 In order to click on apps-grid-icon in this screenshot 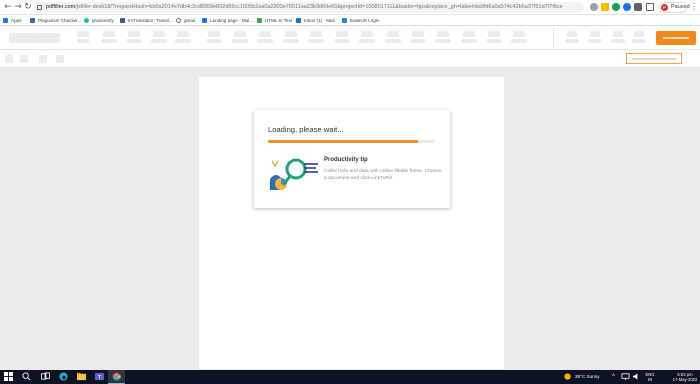, I will do `click(5, 20)`.